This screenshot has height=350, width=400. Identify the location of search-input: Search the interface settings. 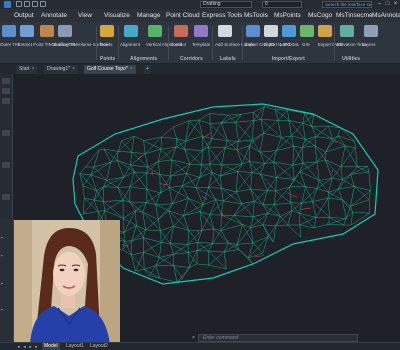
(347, 4).